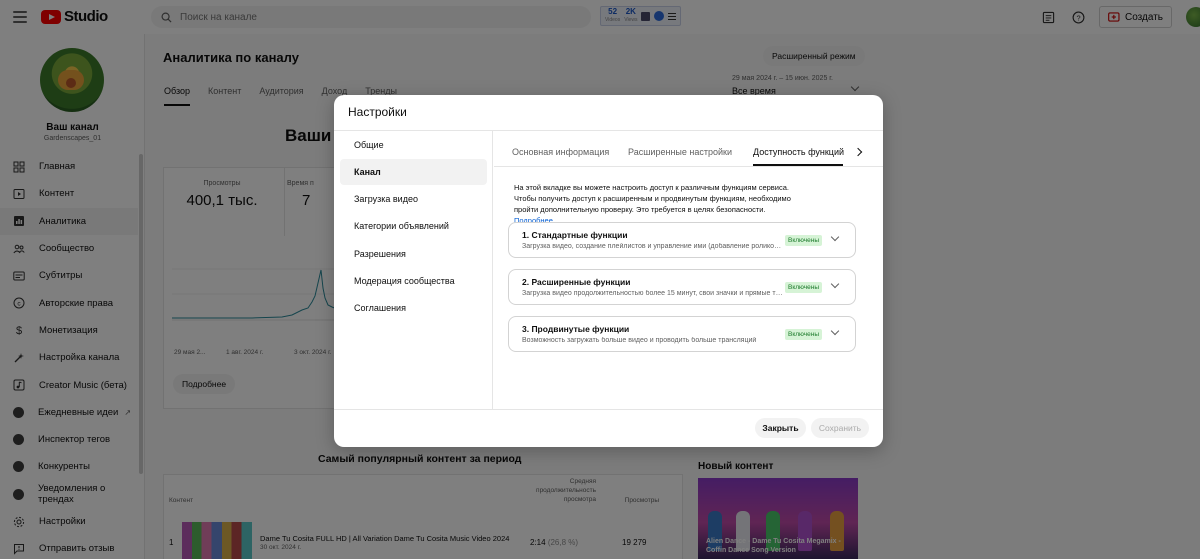 The width and height of the screenshot is (1200, 559). I want to click on settings-nav-agreements: Соглашения, so click(413, 308).